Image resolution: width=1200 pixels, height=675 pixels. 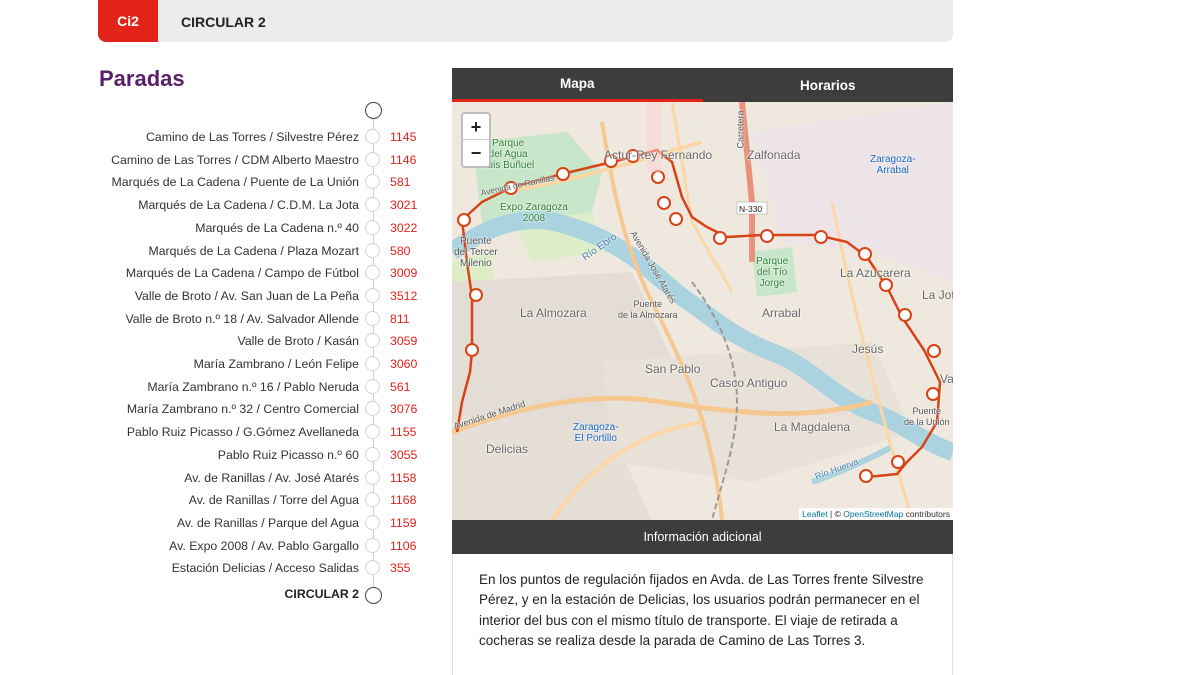 I want to click on map-label-jesus: Jesús, so click(x=868, y=349).